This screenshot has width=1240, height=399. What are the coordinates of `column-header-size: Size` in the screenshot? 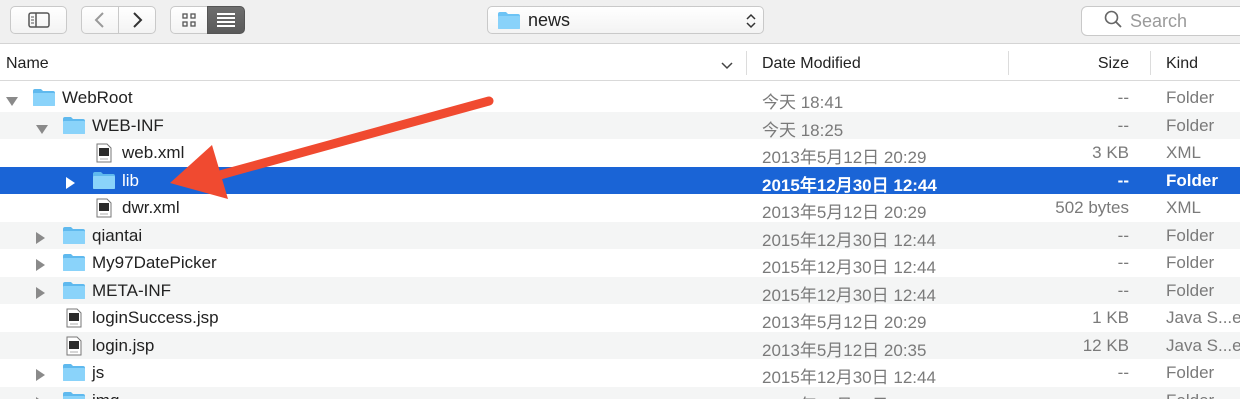 It's located at (1113, 64).